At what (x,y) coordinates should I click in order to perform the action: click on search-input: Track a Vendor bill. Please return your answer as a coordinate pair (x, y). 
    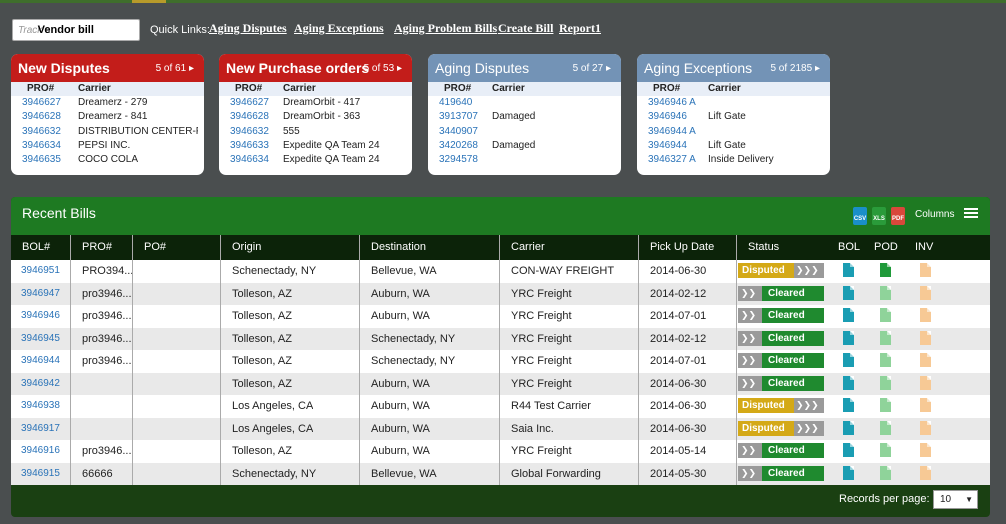
    Looking at the image, I should click on (76, 30).